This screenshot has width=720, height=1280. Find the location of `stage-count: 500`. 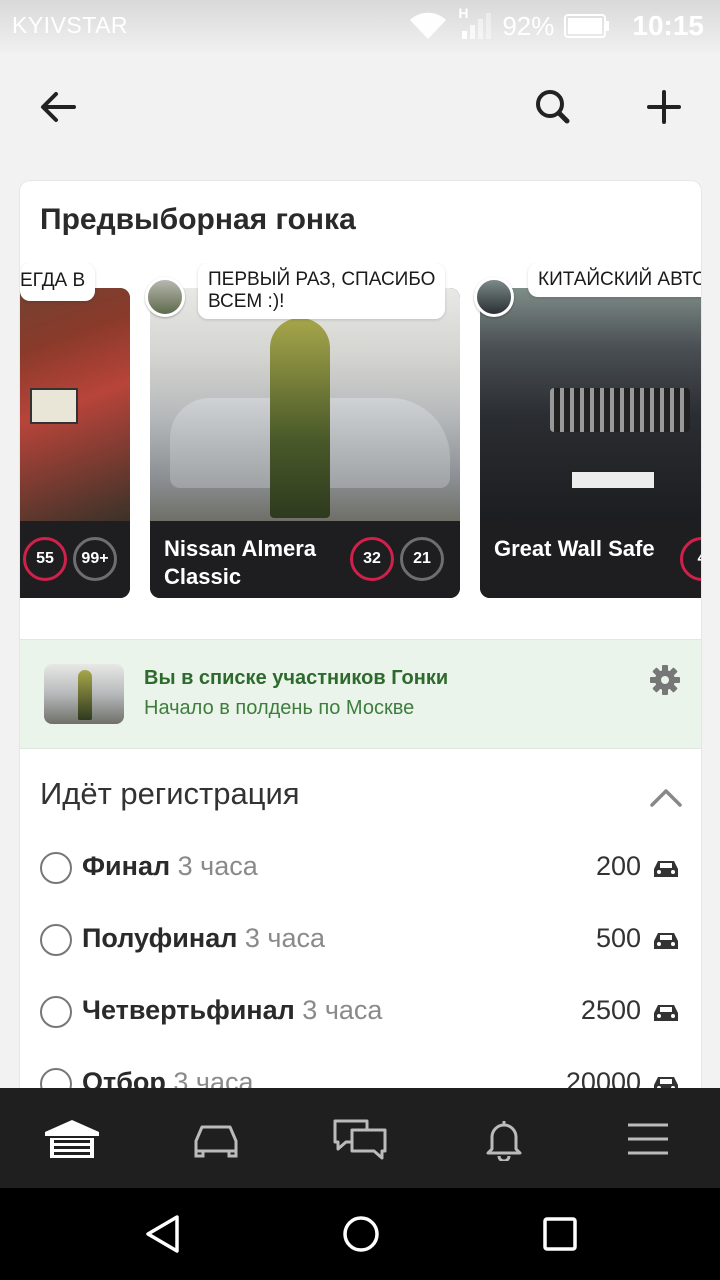

stage-count: 500 is located at coordinates (618, 938).